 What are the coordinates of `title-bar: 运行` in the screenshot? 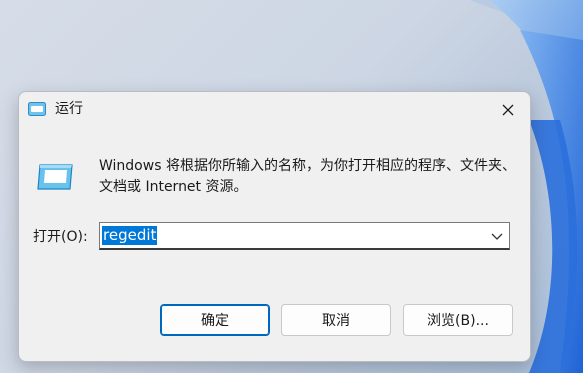 It's located at (274, 110).